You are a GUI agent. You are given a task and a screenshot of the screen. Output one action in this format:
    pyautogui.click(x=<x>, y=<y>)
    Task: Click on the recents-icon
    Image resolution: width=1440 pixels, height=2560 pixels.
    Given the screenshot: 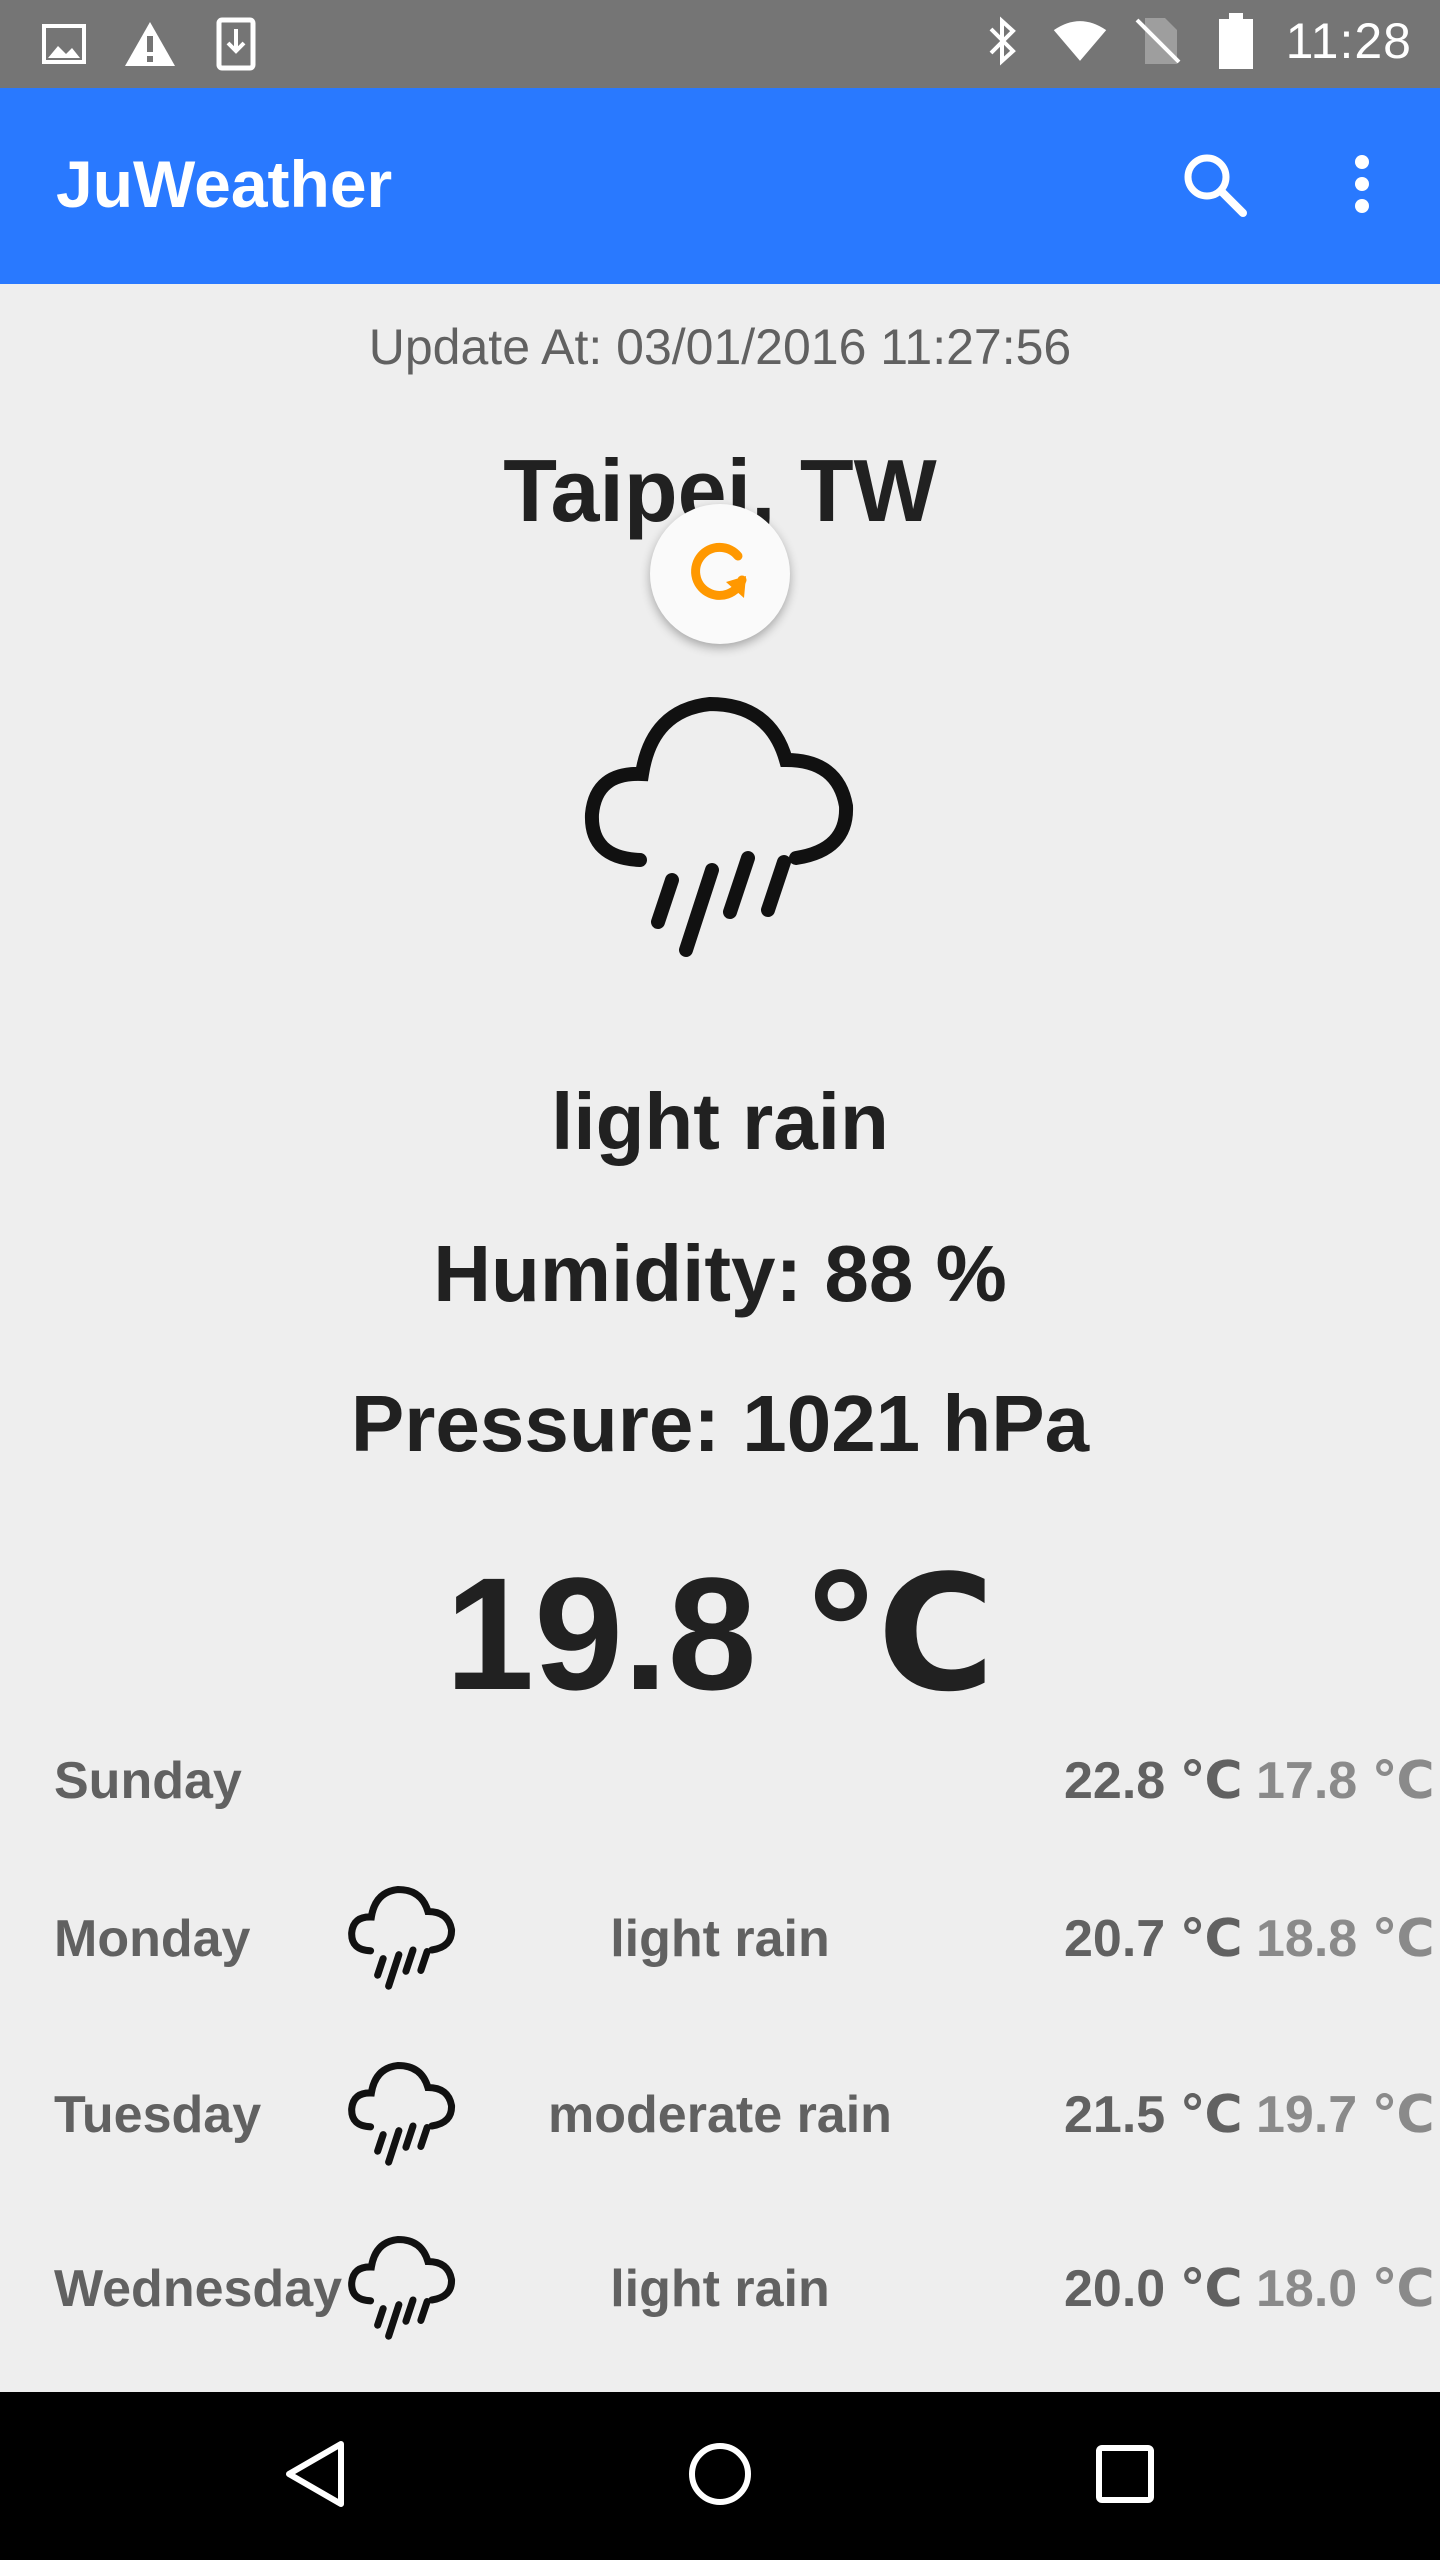 What is the action you would take?
    pyautogui.click(x=1125, y=2476)
    